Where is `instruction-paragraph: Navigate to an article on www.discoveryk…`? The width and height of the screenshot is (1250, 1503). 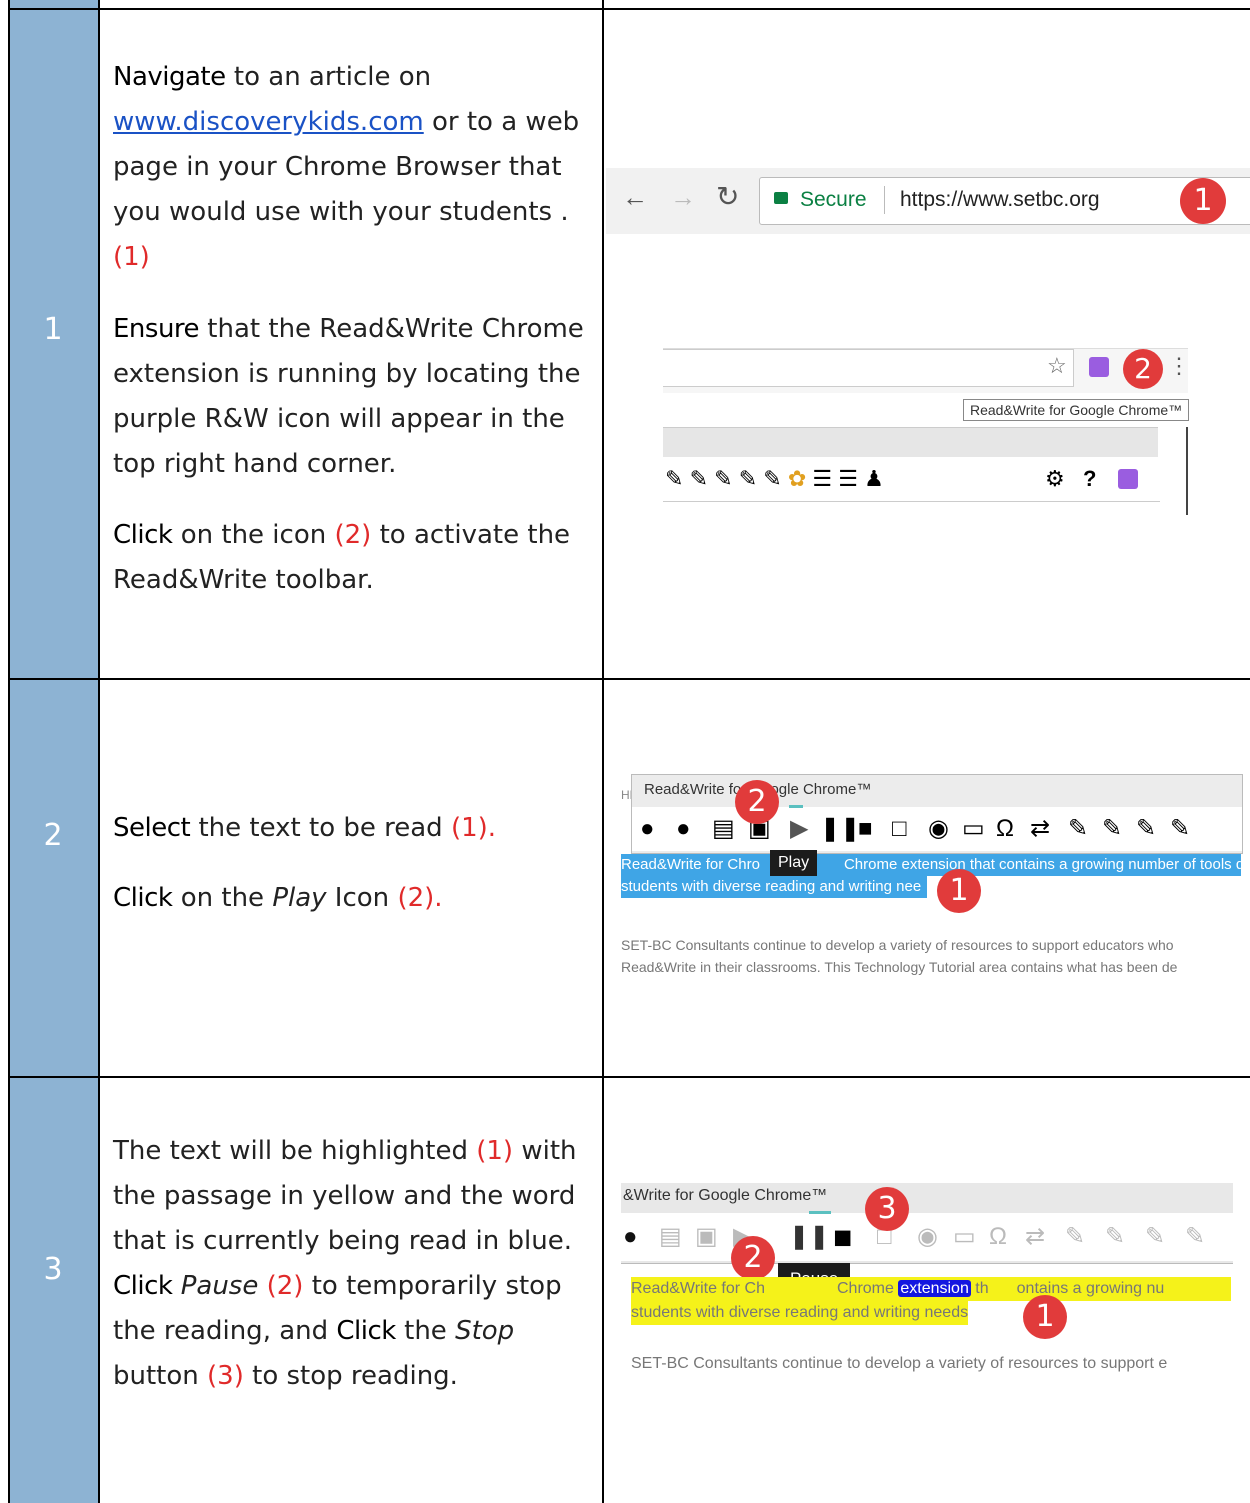 instruction-paragraph: Navigate to an article on www.discoveryk… is located at coordinates (353, 167).